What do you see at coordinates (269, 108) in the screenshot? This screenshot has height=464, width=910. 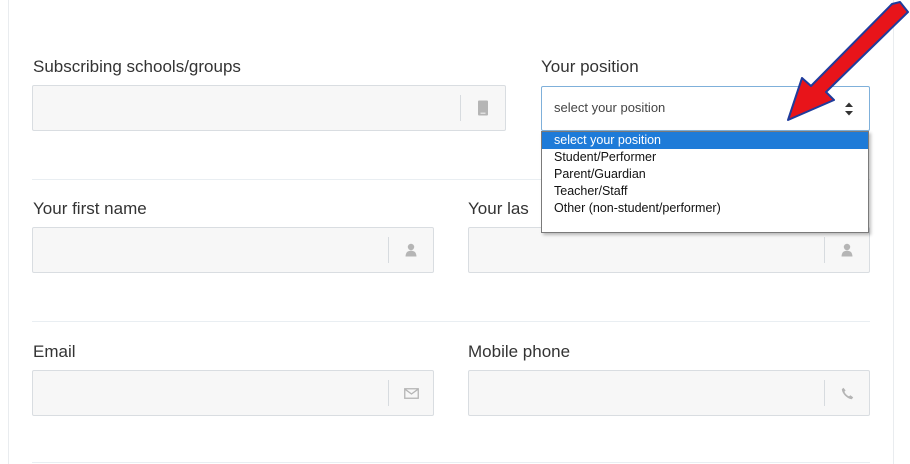 I see `schools-input` at bounding box center [269, 108].